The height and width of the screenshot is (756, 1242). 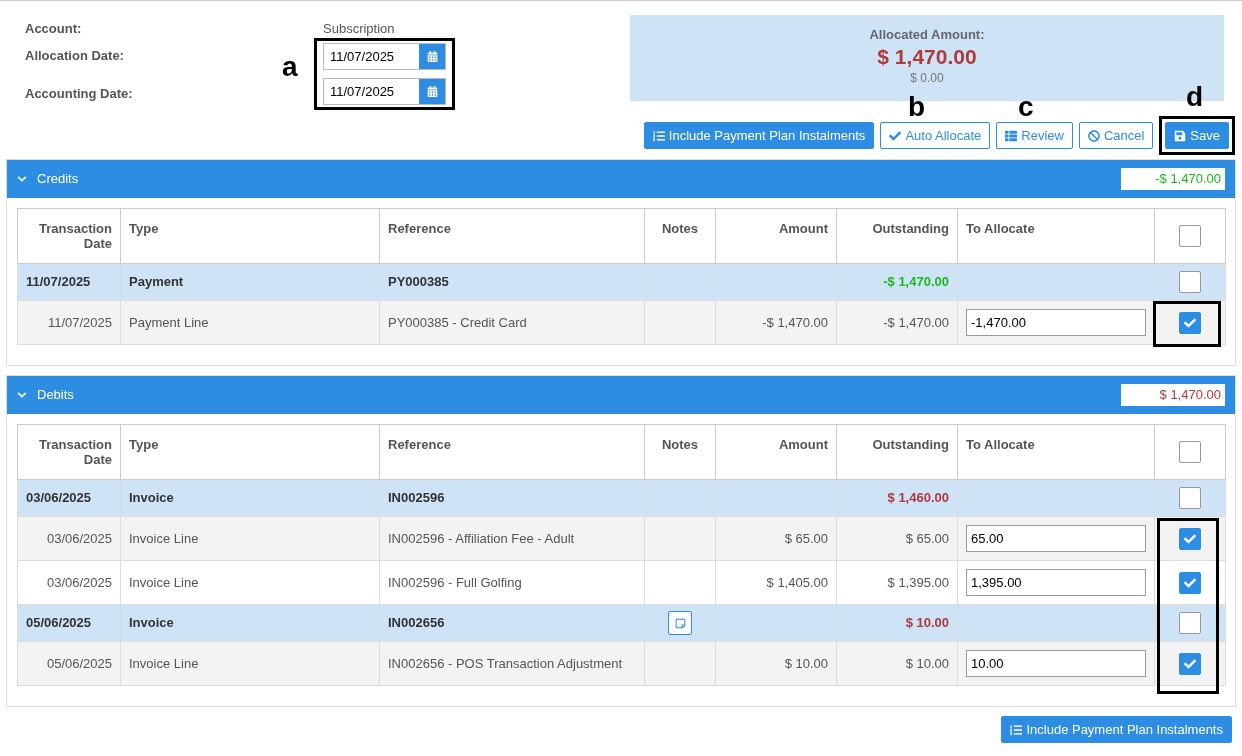 I want to click on ban-icon, so click(x=1093, y=135).